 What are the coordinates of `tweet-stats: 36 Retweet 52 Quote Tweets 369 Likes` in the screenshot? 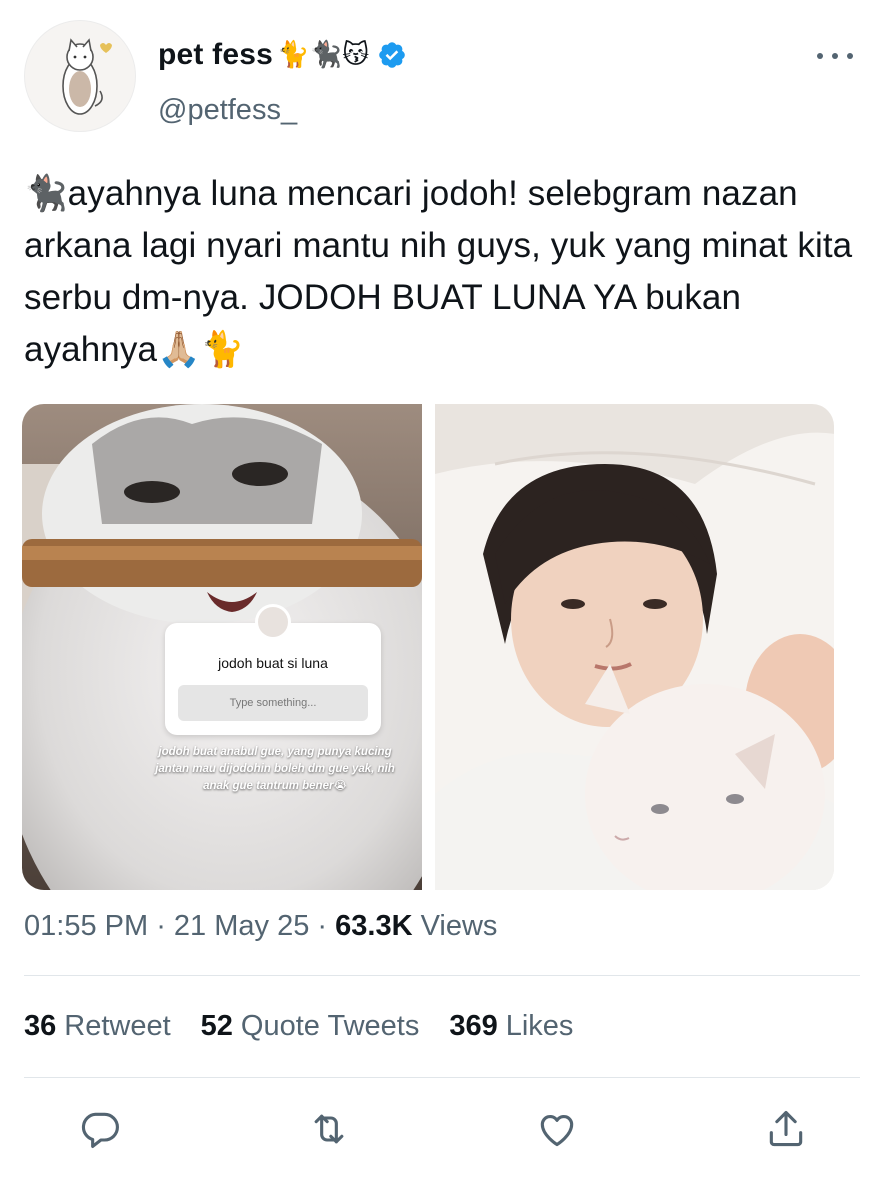 It's located at (298, 1026).